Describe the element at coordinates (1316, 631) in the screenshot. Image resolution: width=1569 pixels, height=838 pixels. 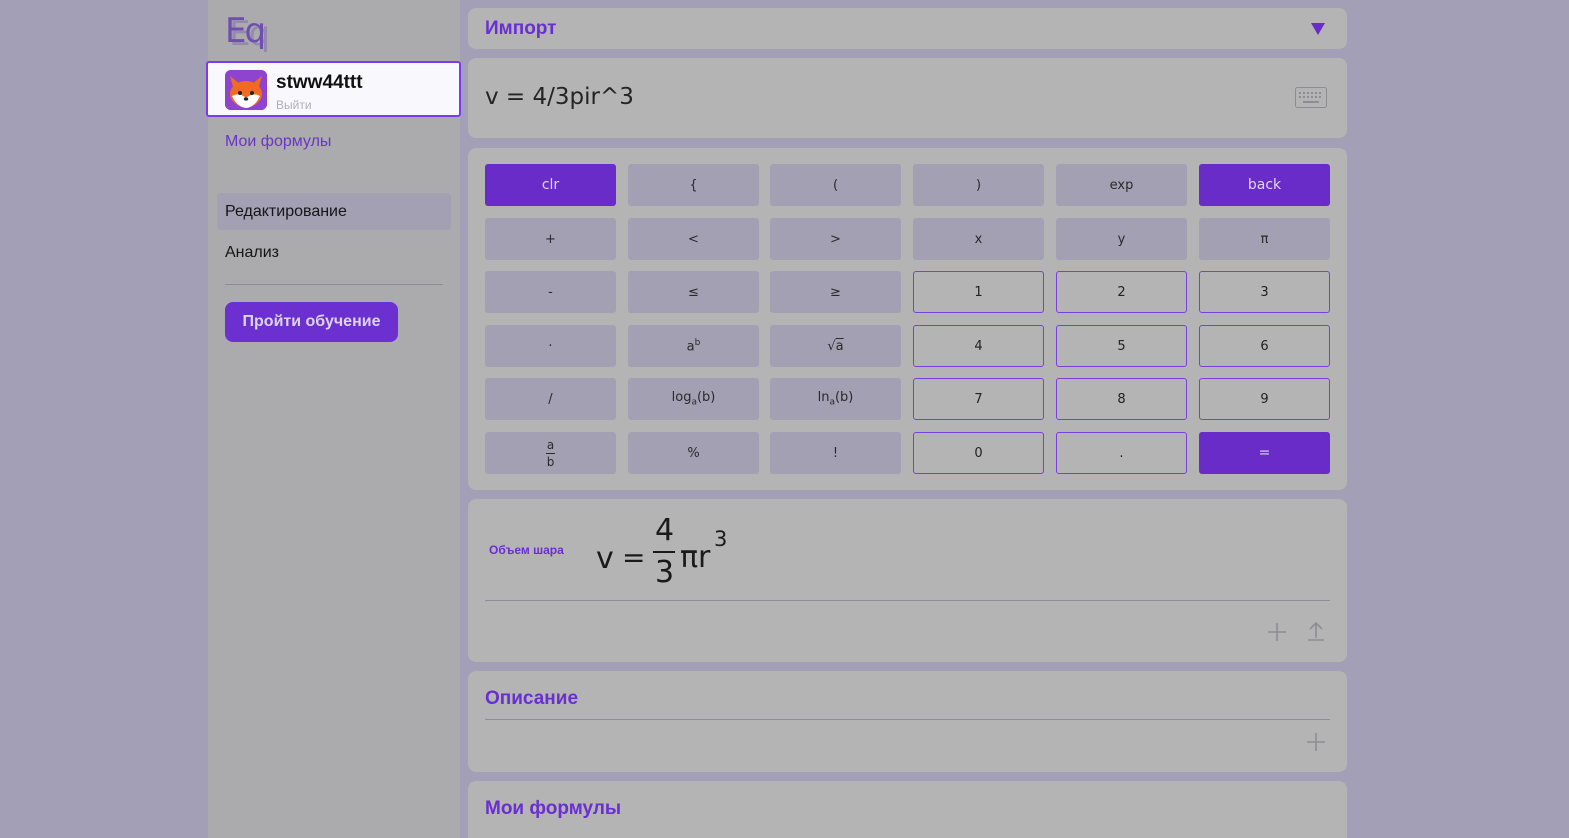
I see `upload-icon` at that location.